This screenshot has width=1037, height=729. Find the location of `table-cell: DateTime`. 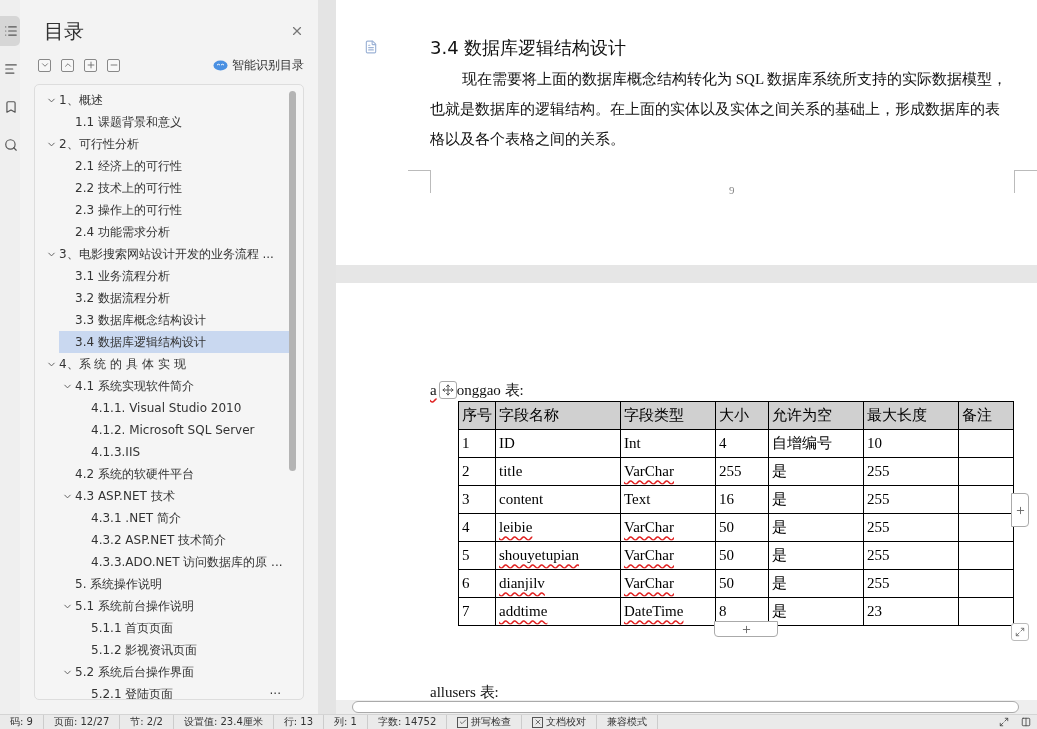

table-cell: DateTime is located at coordinates (668, 611).